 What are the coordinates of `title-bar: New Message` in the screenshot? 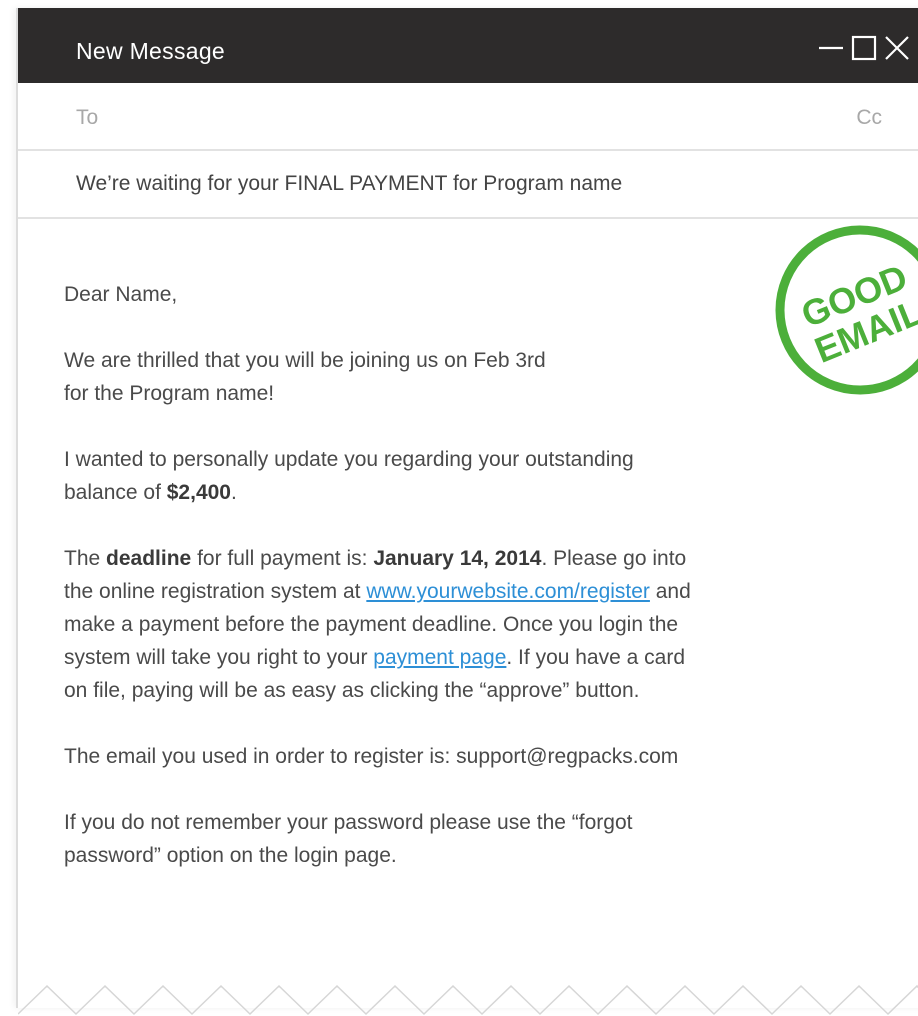 It's located at (468, 45).